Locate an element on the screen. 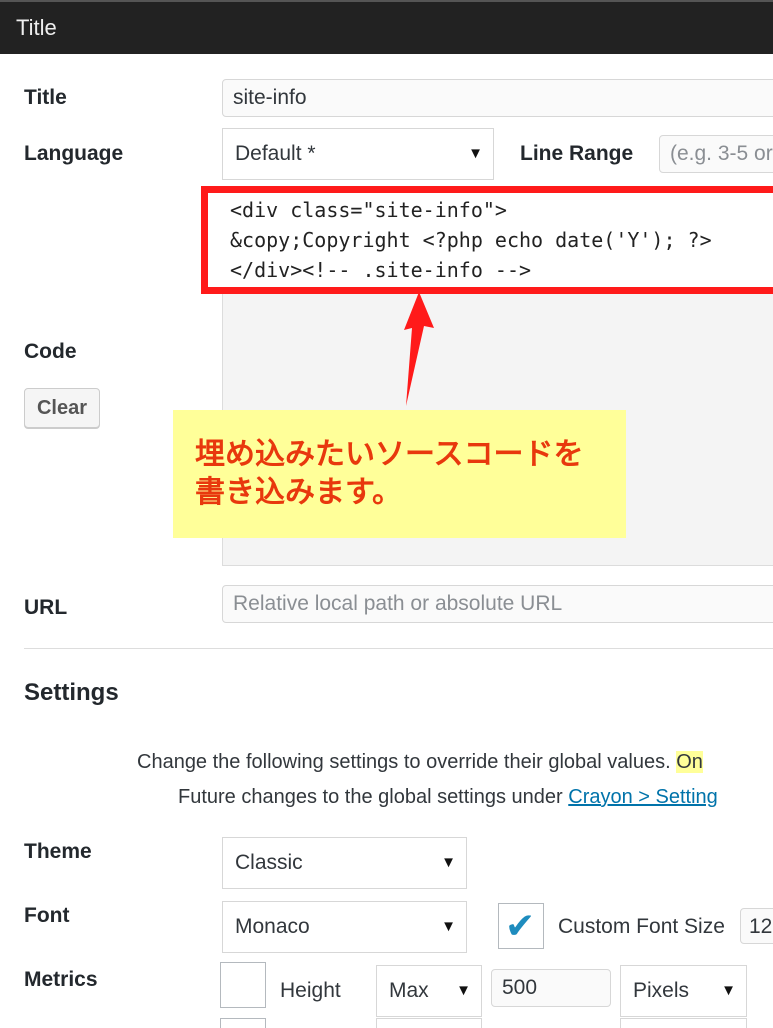  custom-font-size-input: 12 is located at coordinates (756, 926).